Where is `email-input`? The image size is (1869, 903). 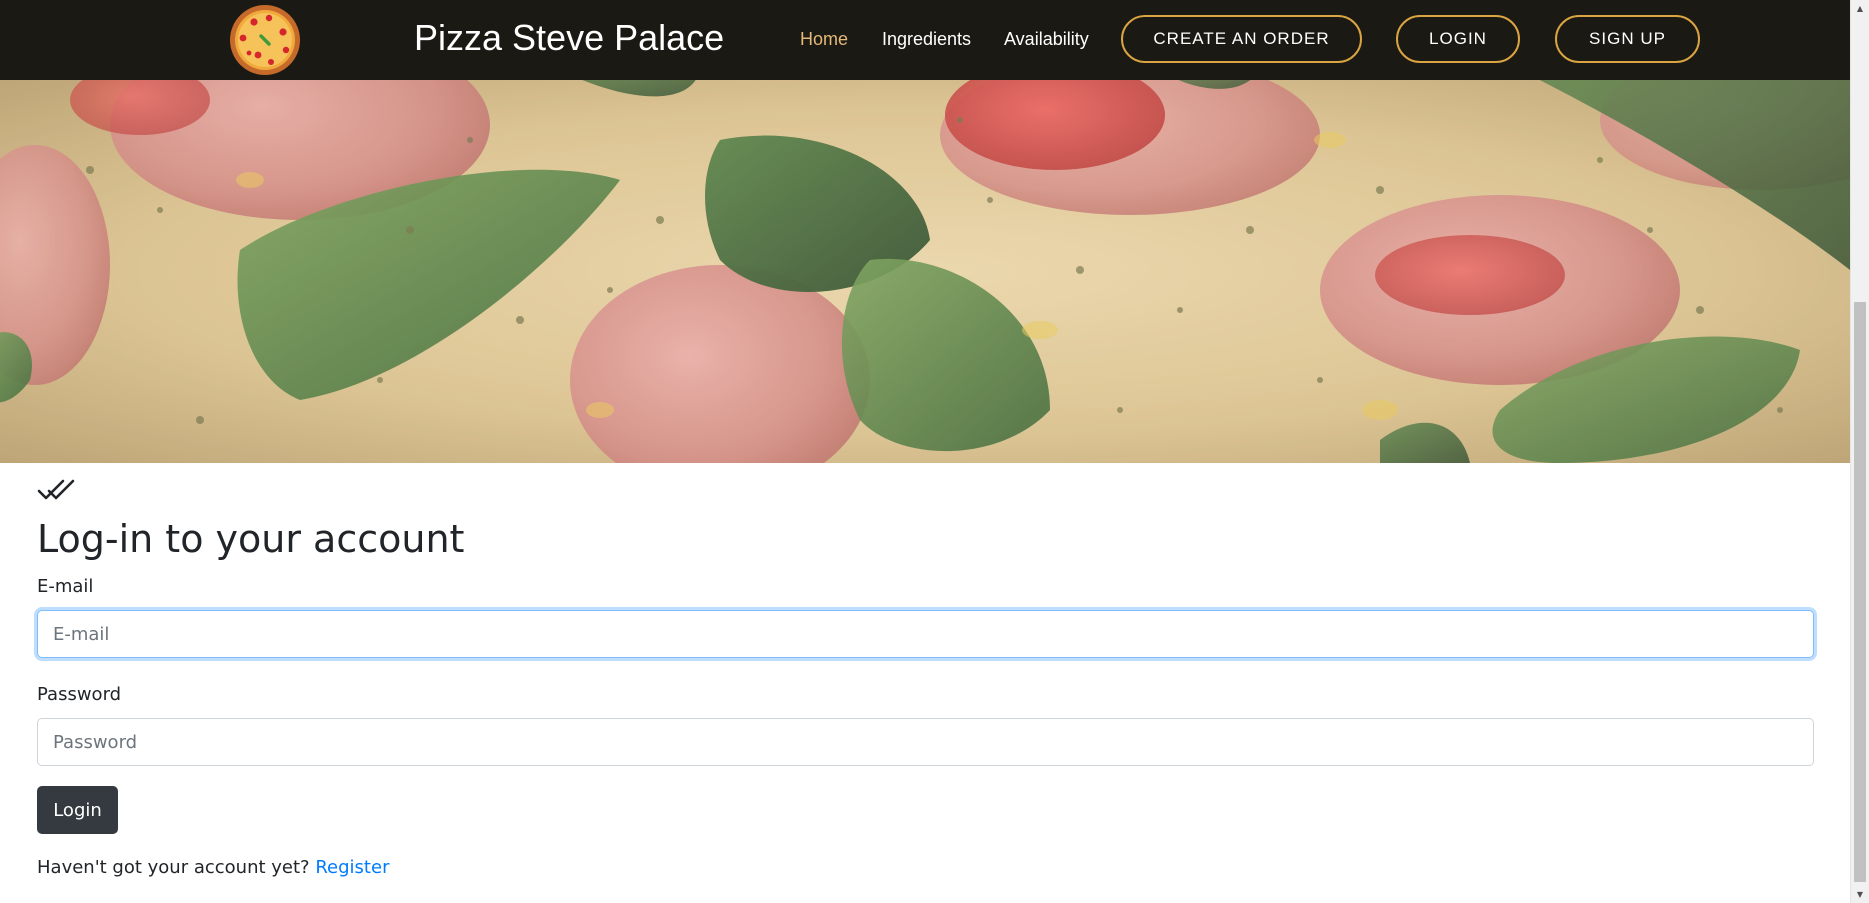
email-input is located at coordinates (925, 634).